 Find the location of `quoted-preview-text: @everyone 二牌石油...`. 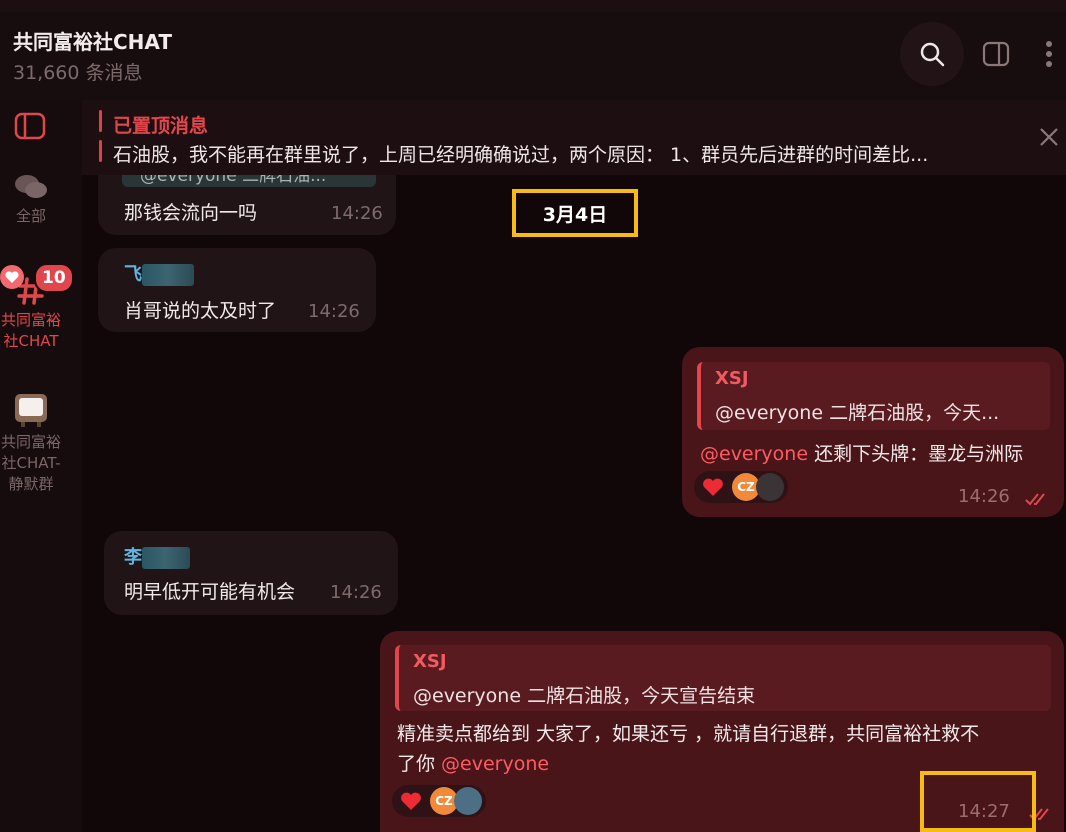

quoted-preview-text: @everyone 二牌石油... is located at coordinates (233, 180).